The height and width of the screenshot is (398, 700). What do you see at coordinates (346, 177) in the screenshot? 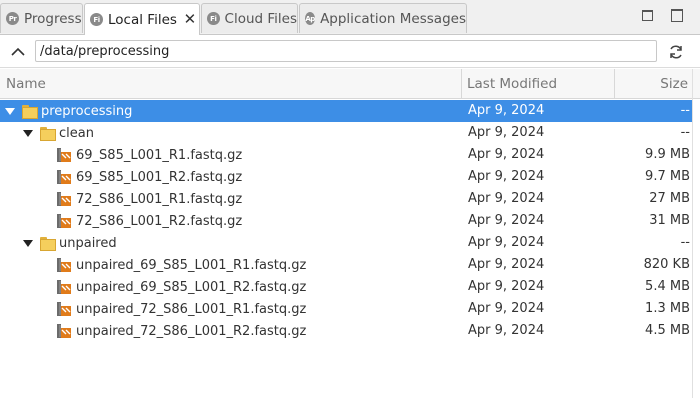
I see `file-row: 69_S85_L001_R2.fastq.gz Apr 9, 2024 9.7 MB` at bounding box center [346, 177].